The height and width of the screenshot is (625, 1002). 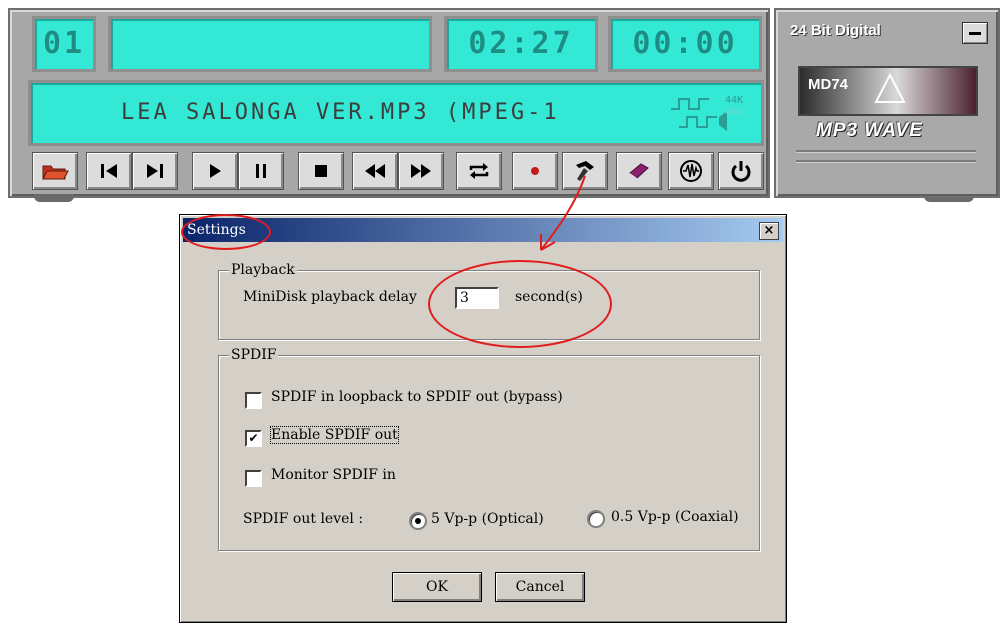 I want to click on annotation-arrow, so click(x=563, y=213).